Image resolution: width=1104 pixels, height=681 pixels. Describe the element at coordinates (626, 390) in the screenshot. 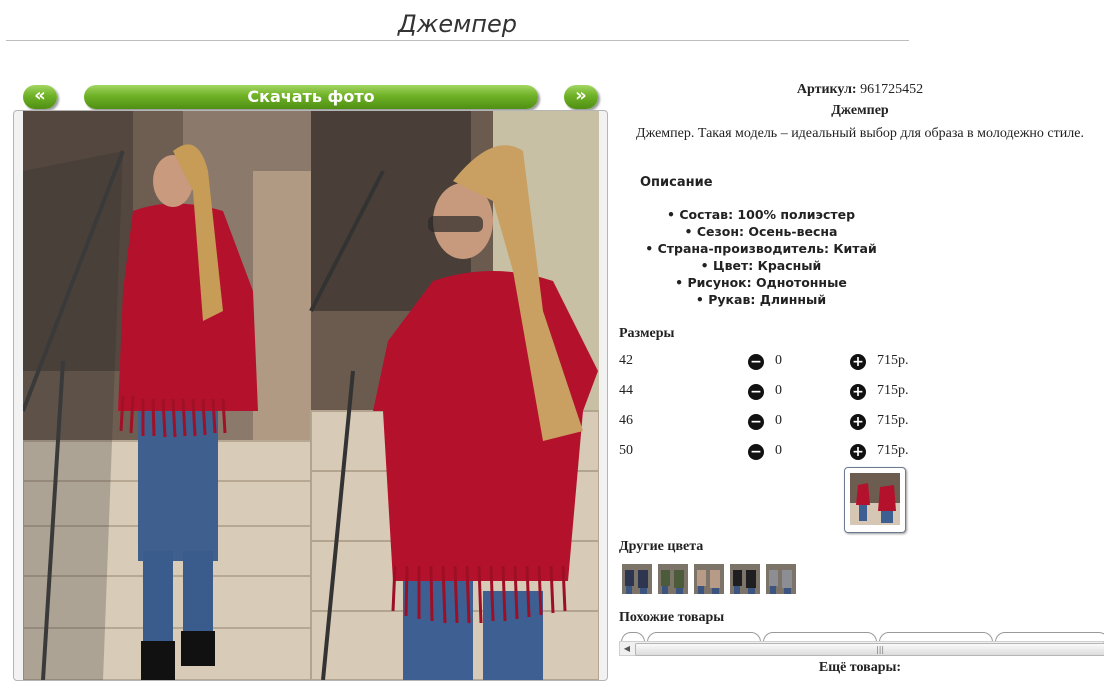

I see `size-label: 44` at that location.